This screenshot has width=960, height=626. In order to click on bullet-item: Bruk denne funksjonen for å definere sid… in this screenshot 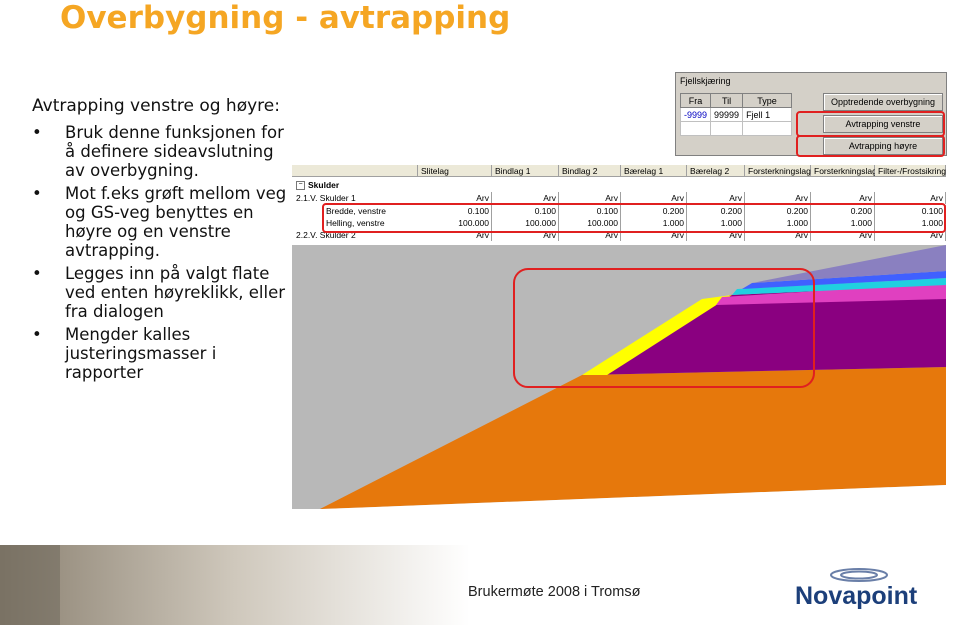, I will do `click(159, 151)`.